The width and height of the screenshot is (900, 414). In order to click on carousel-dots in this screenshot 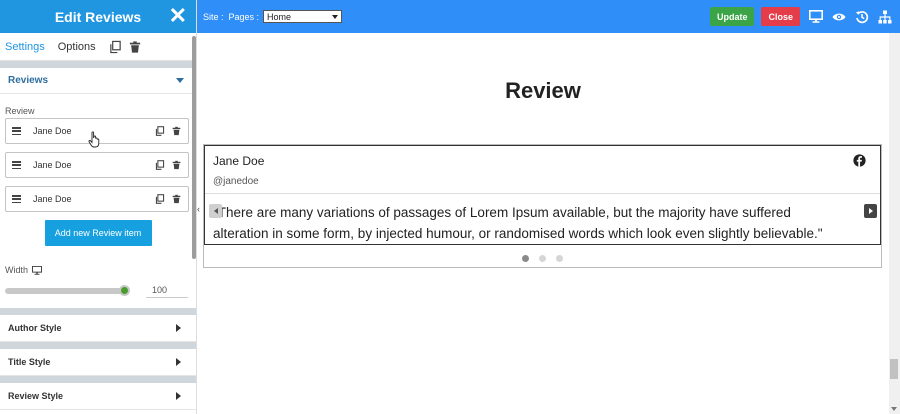, I will do `click(542, 258)`.